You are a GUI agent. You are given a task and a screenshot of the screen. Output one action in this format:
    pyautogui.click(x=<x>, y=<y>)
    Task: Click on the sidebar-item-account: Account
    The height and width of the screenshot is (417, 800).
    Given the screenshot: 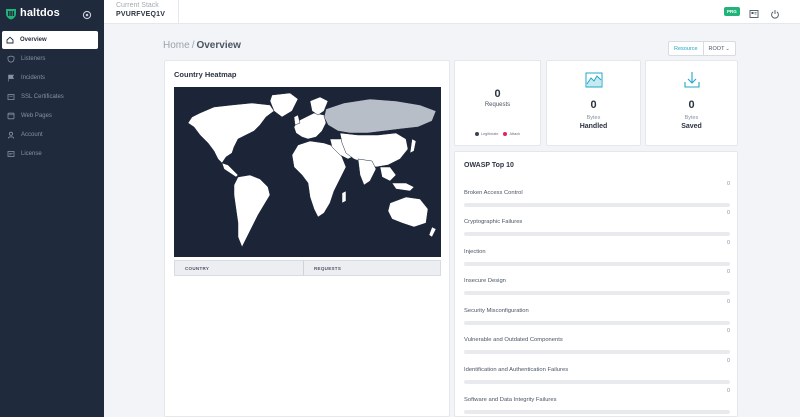 What is the action you would take?
    pyautogui.click(x=52, y=135)
    